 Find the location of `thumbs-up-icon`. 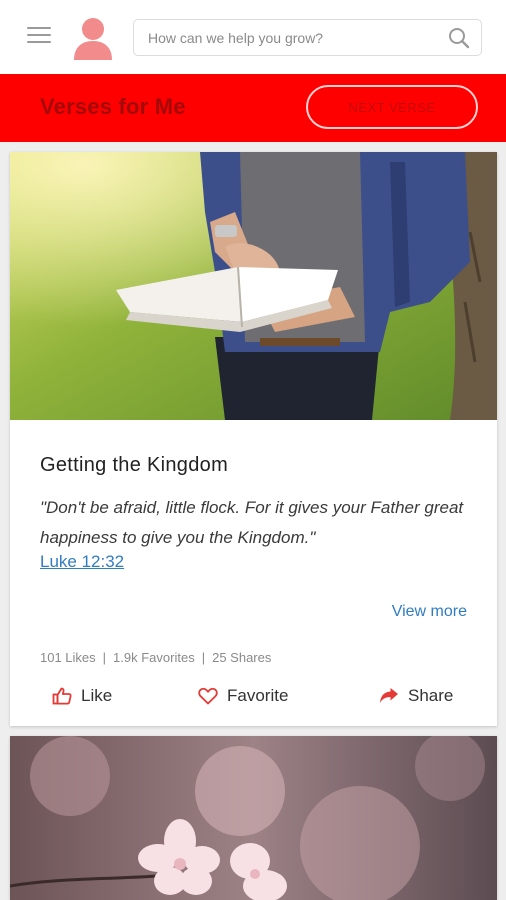

thumbs-up-icon is located at coordinates (62, 696).